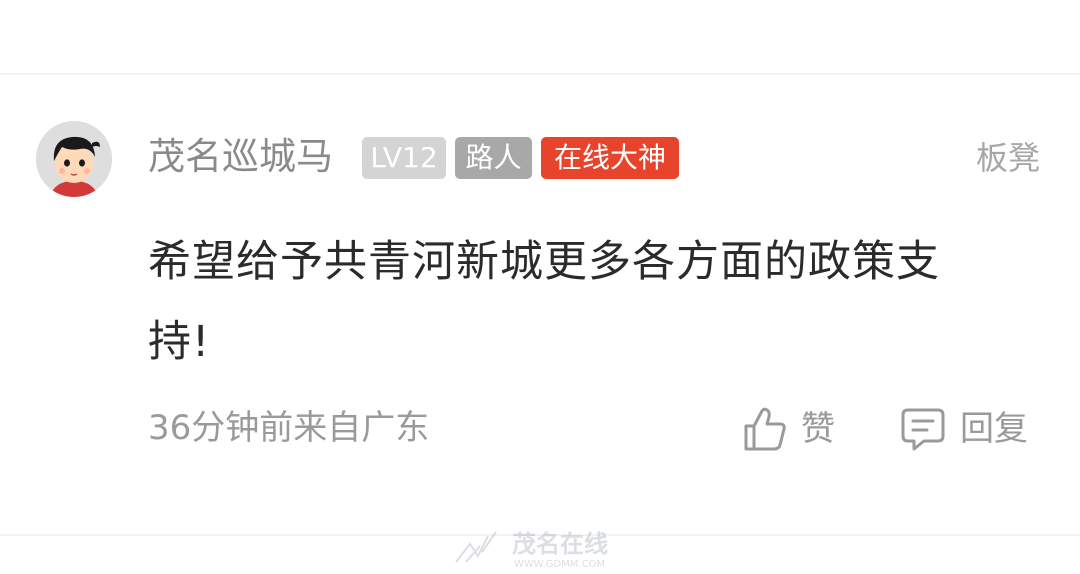 The width and height of the screenshot is (1080, 574). Describe the element at coordinates (559, 564) in the screenshot. I see `watermark-url: WWW.GDMM.COM` at that location.